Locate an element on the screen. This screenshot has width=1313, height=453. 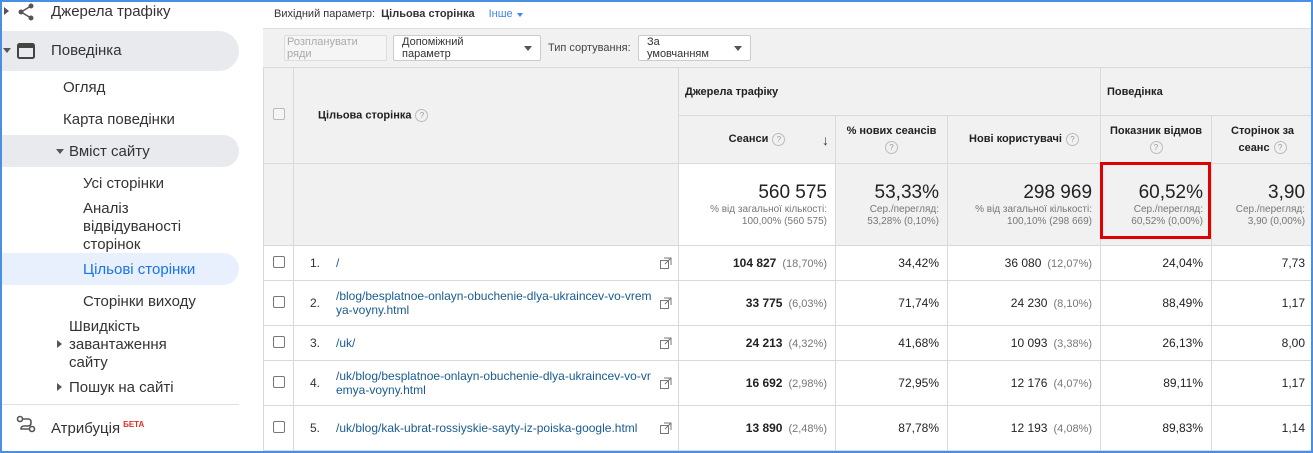
col-header-bounce-rate: Показник відмов? is located at coordinates (1156, 139).